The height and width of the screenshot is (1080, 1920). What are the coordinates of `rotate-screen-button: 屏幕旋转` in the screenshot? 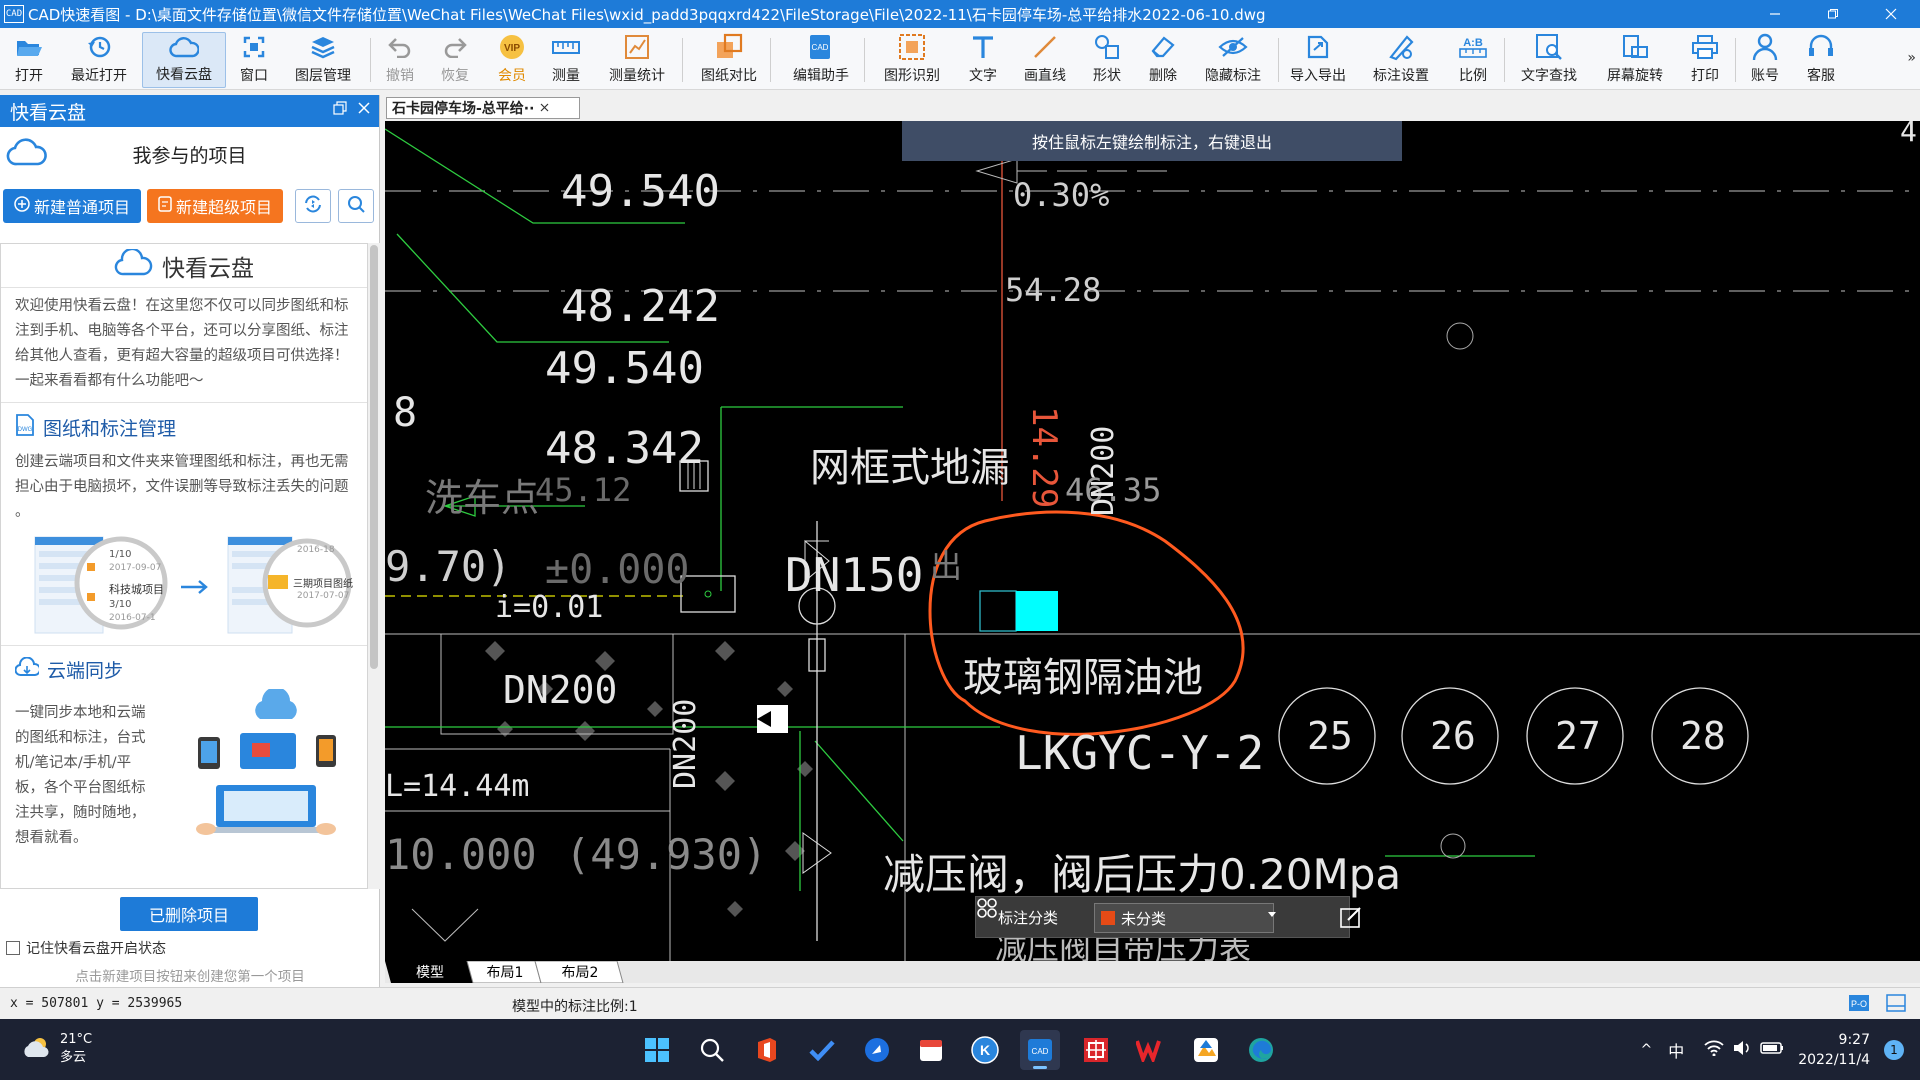 It's located at (1635, 60).